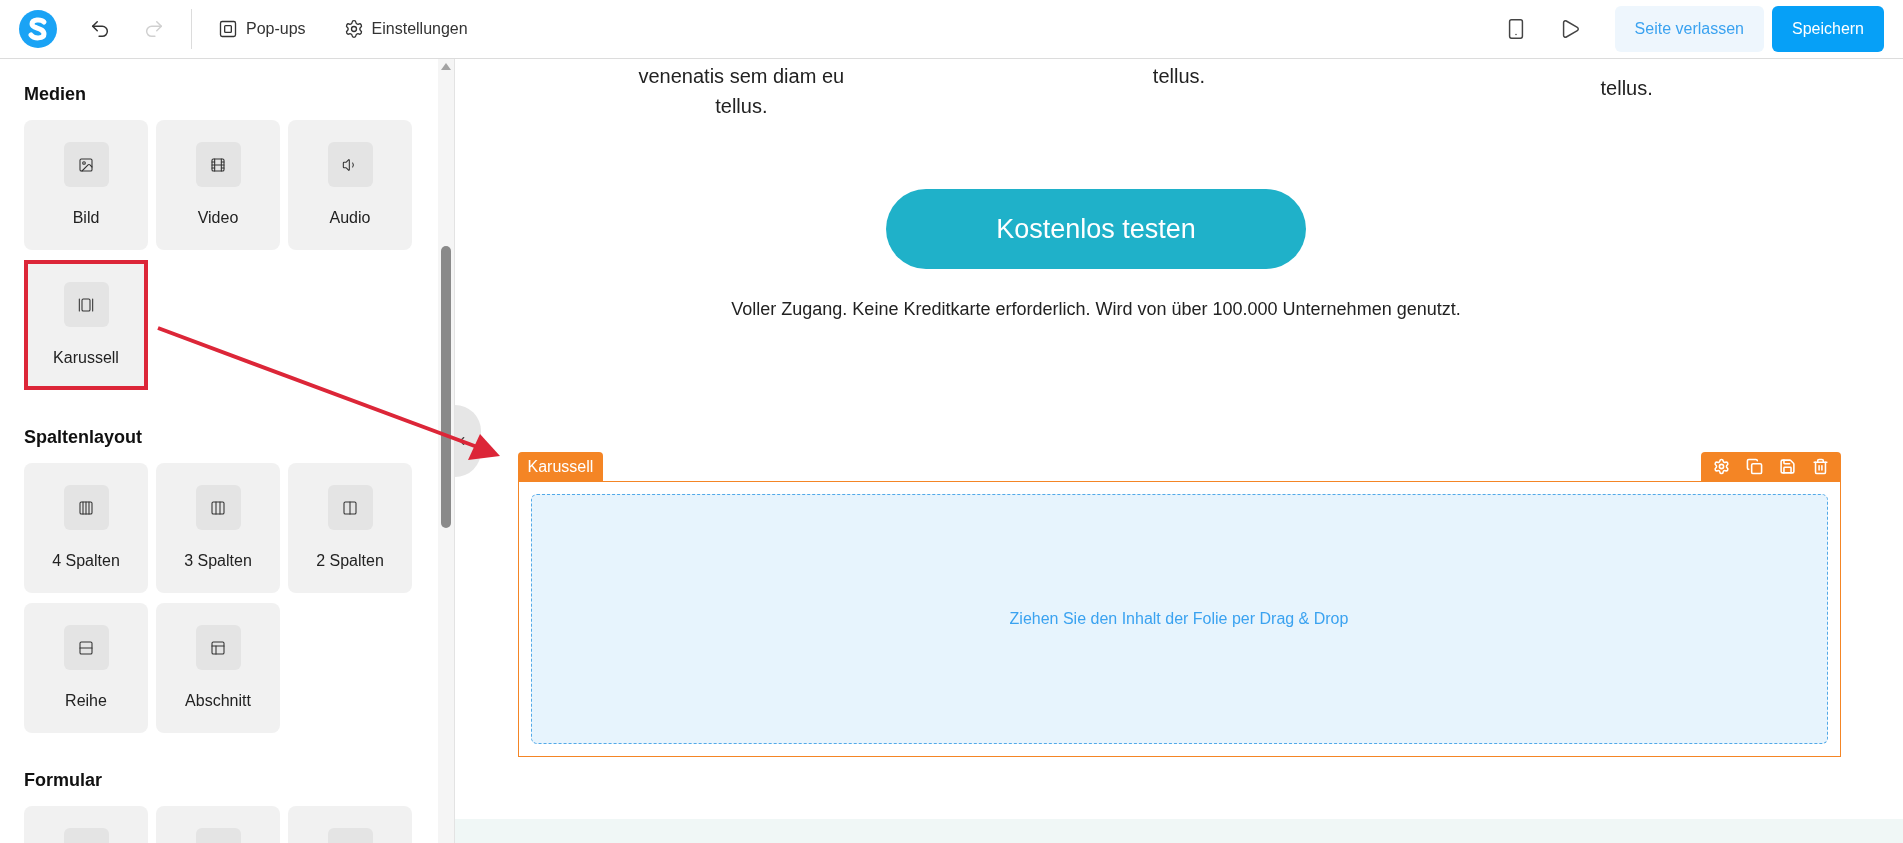  What do you see at coordinates (218, 701) in the screenshot?
I see `tile-label: Abschnitt` at bounding box center [218, 701].